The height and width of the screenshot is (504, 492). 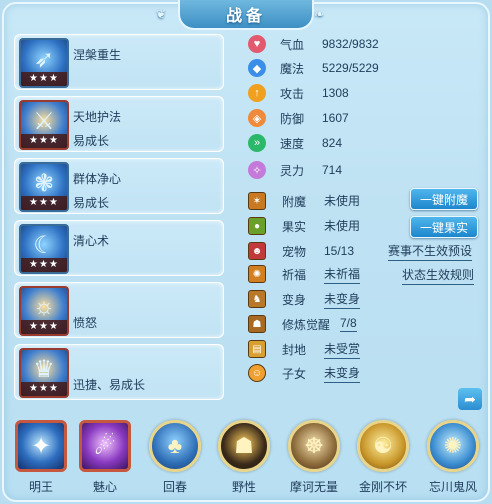 What do you see at coordinates (298, 118) in the screenshot?
I see `attr-defense: ◈ 防御 1607` at bounding box center [298, 118].